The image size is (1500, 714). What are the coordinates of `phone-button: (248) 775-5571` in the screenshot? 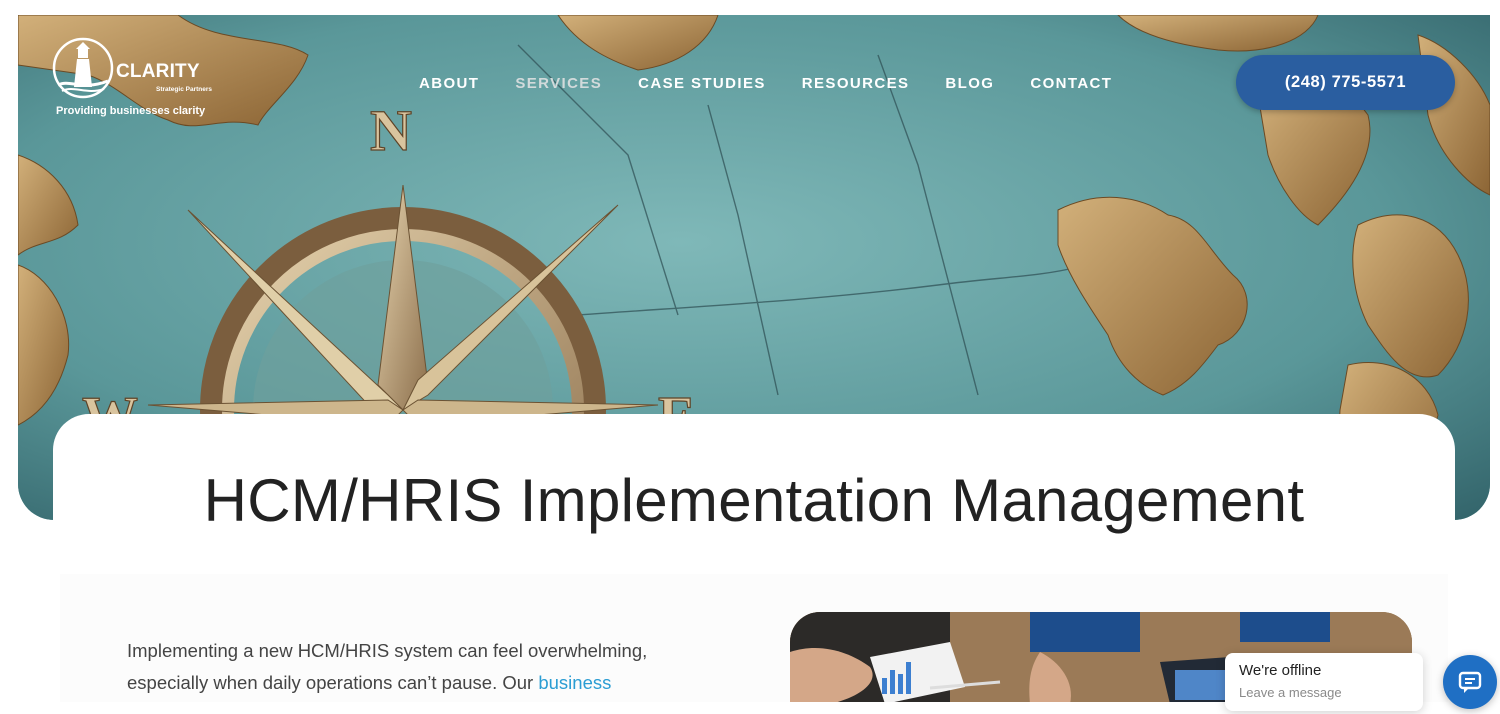 It's located at (1345, 82).